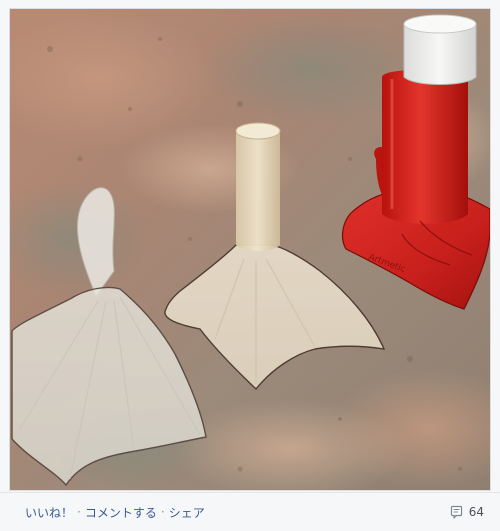 The width and height of the screenshot is (500, 531). Describe the element at coordinates (476, 512) in the screenshot. I see `comment-count-number: 64` at that location.